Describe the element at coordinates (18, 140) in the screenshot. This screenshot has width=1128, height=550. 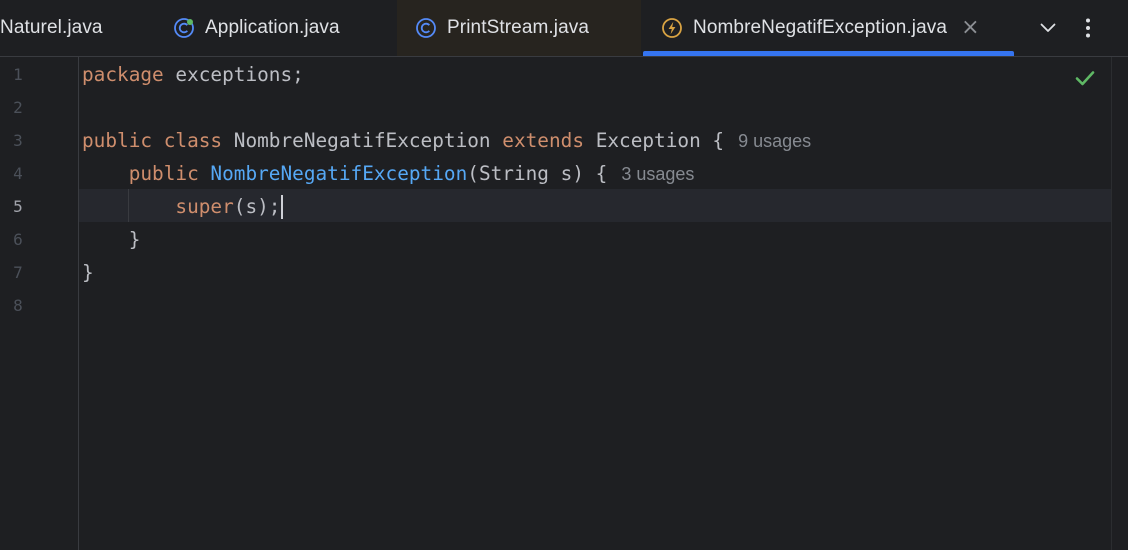
I see `line-number: 3` at that location.